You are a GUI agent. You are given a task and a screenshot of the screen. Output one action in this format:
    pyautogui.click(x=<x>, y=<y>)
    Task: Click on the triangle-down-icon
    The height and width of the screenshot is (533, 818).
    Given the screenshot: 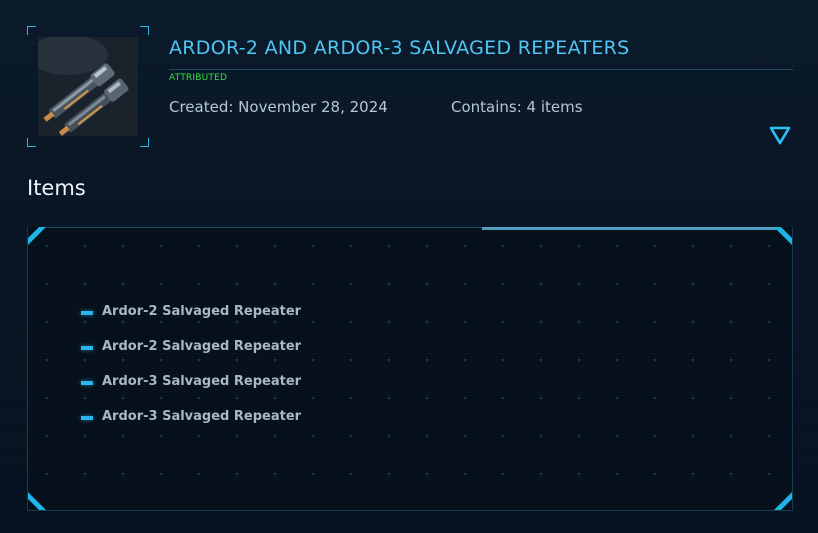 What is the action you would take?
    pyautogui.click(x=780, y=135)
    